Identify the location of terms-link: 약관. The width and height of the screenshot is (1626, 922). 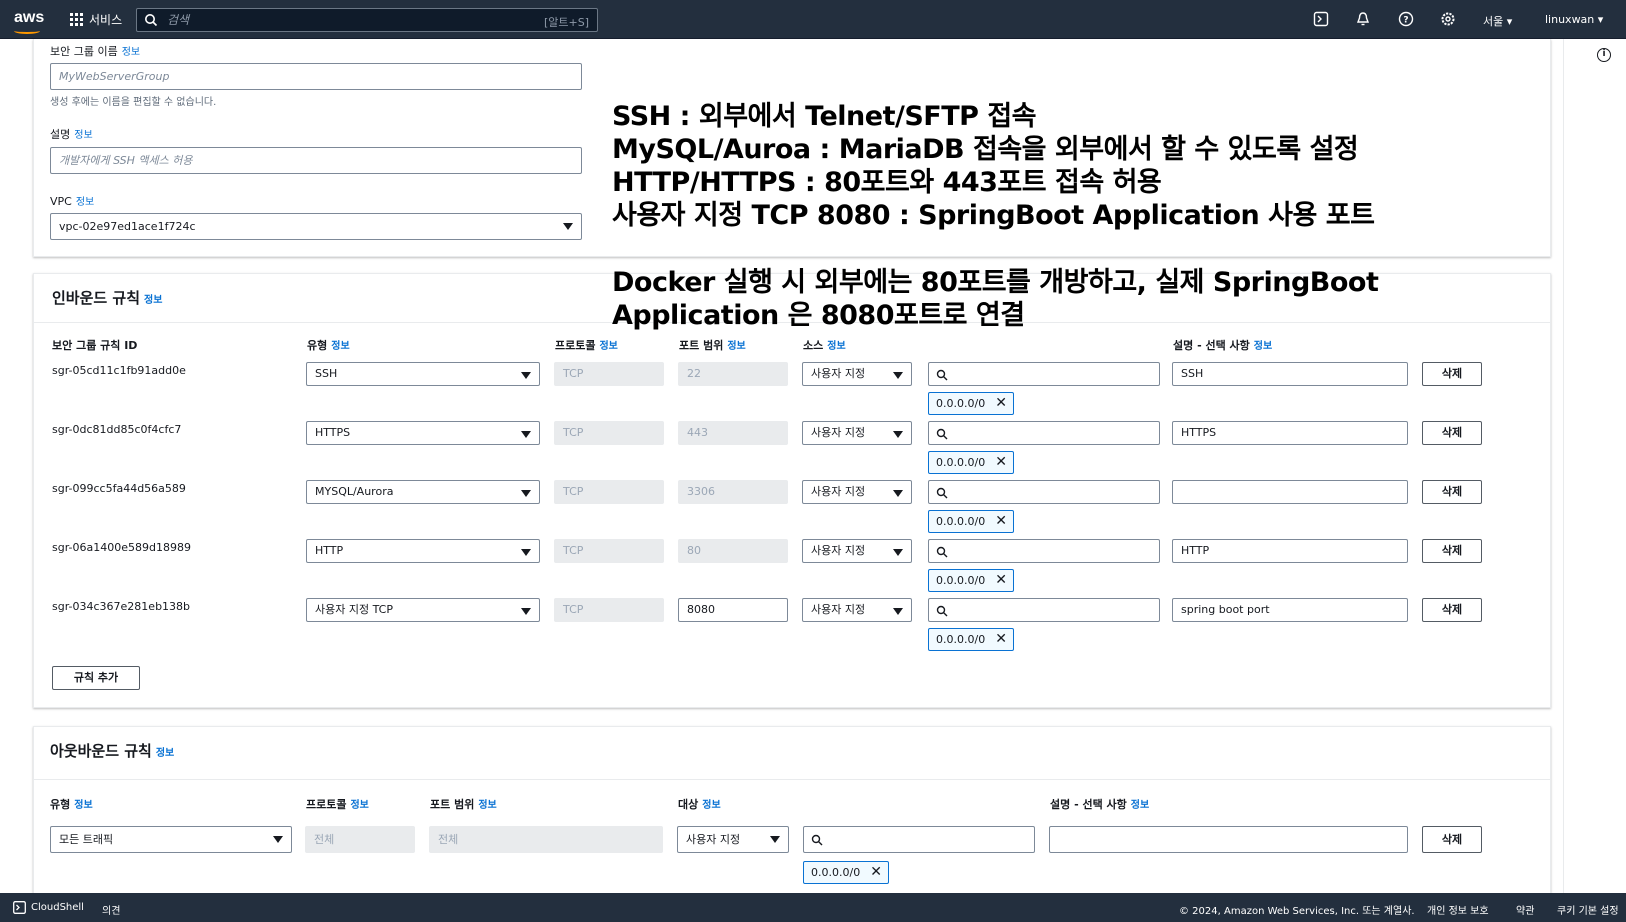
(1525, 909).